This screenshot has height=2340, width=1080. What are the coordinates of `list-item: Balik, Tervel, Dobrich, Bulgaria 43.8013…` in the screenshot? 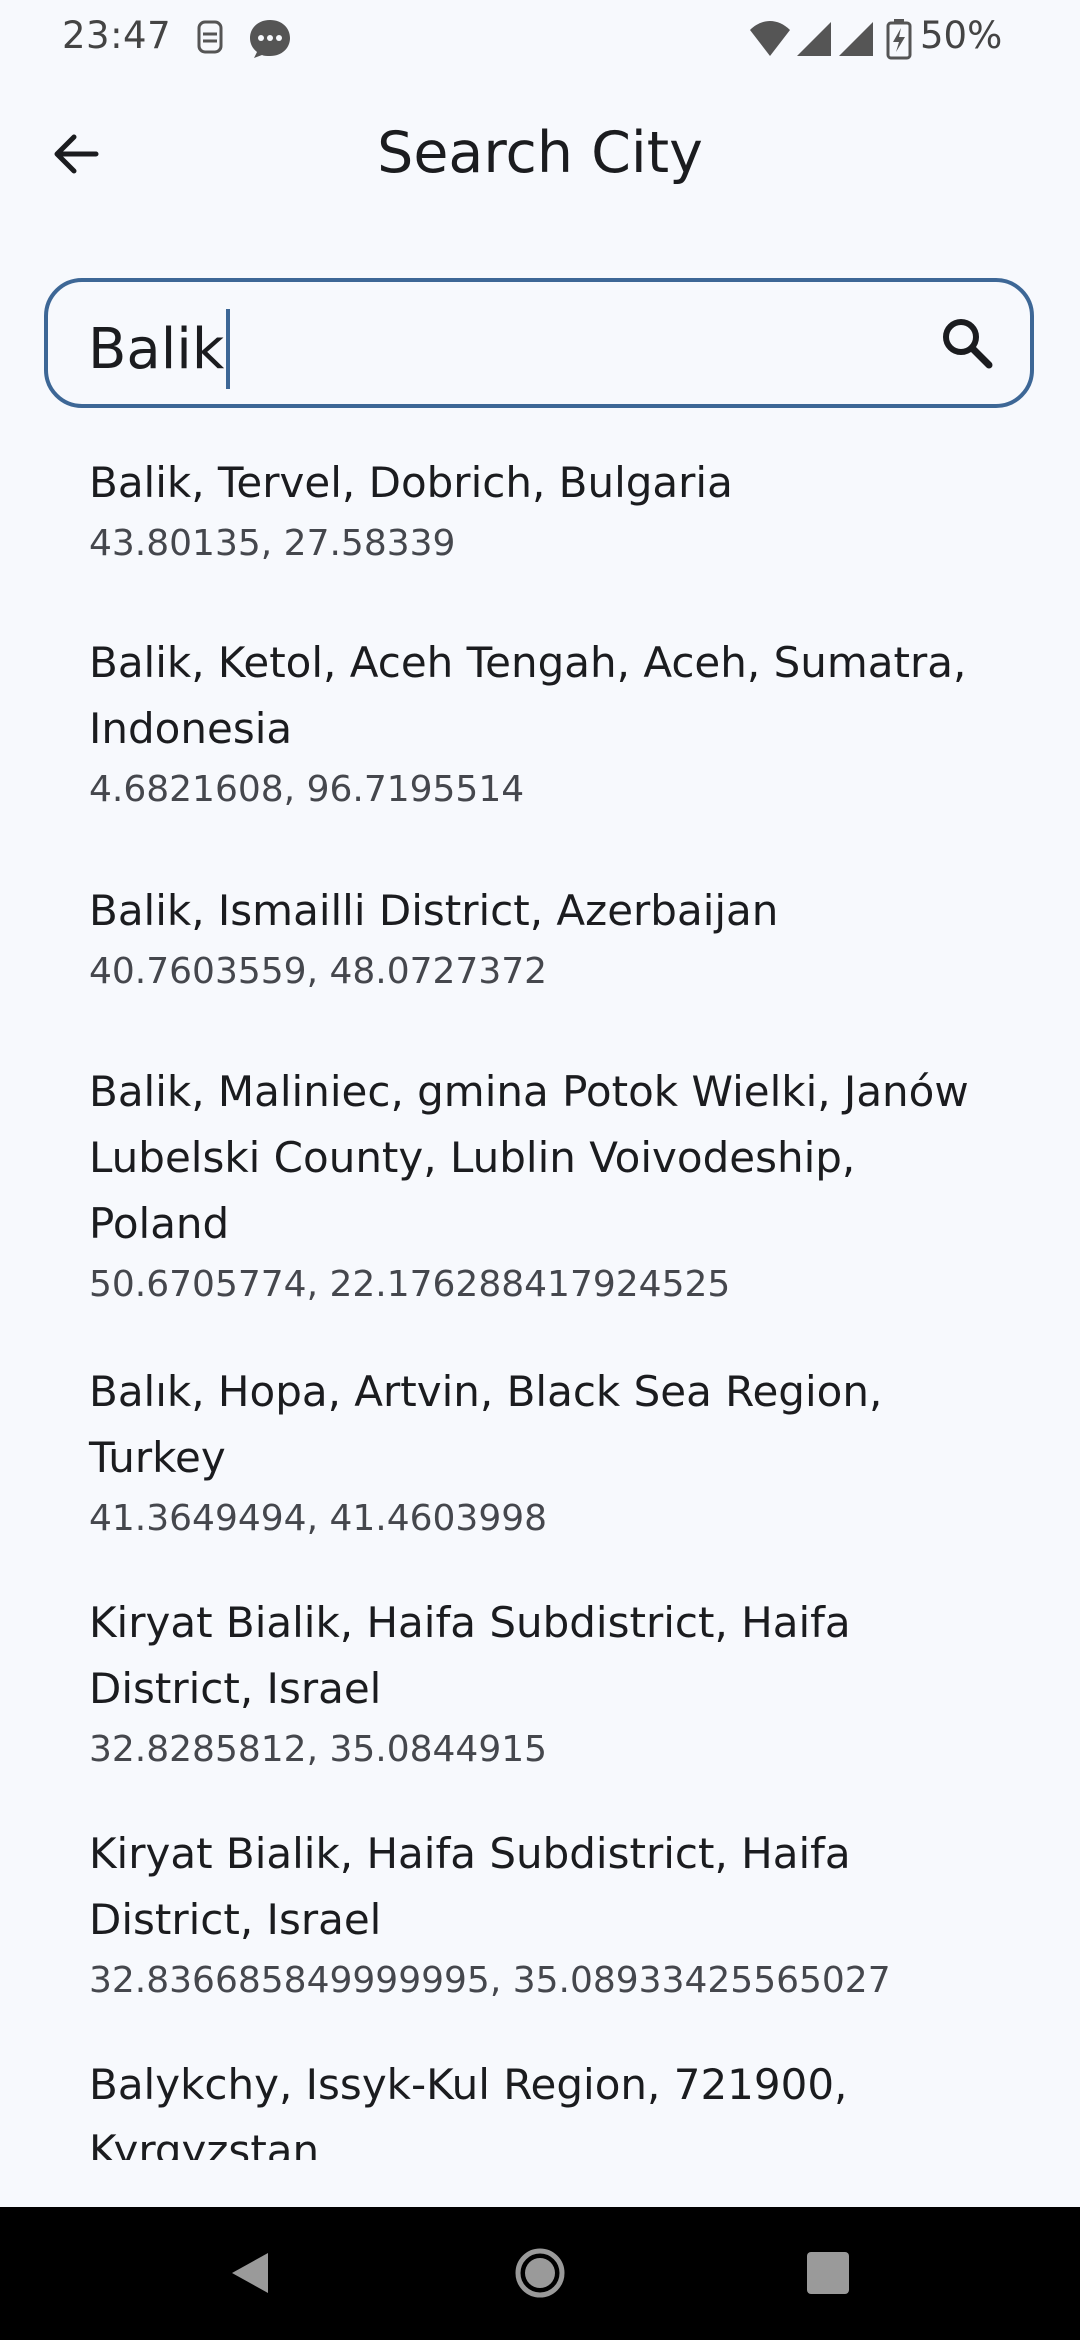 It's located at (539, 510).